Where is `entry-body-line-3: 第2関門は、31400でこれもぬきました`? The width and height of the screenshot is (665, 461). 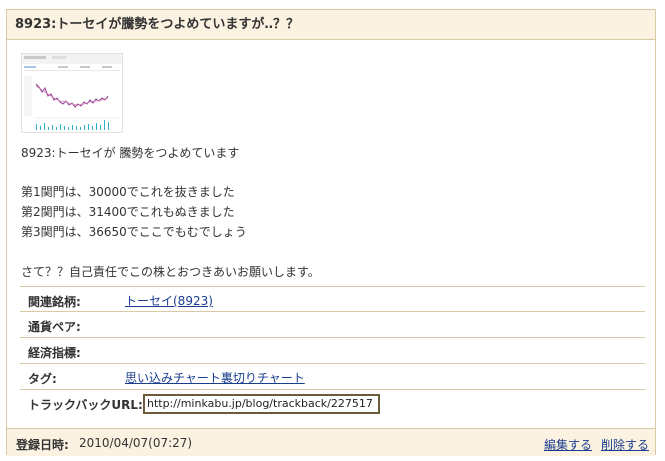 entry-body-line-3: 第2関門は、31400でこれもぬきました is located at coordinates (128, 212).